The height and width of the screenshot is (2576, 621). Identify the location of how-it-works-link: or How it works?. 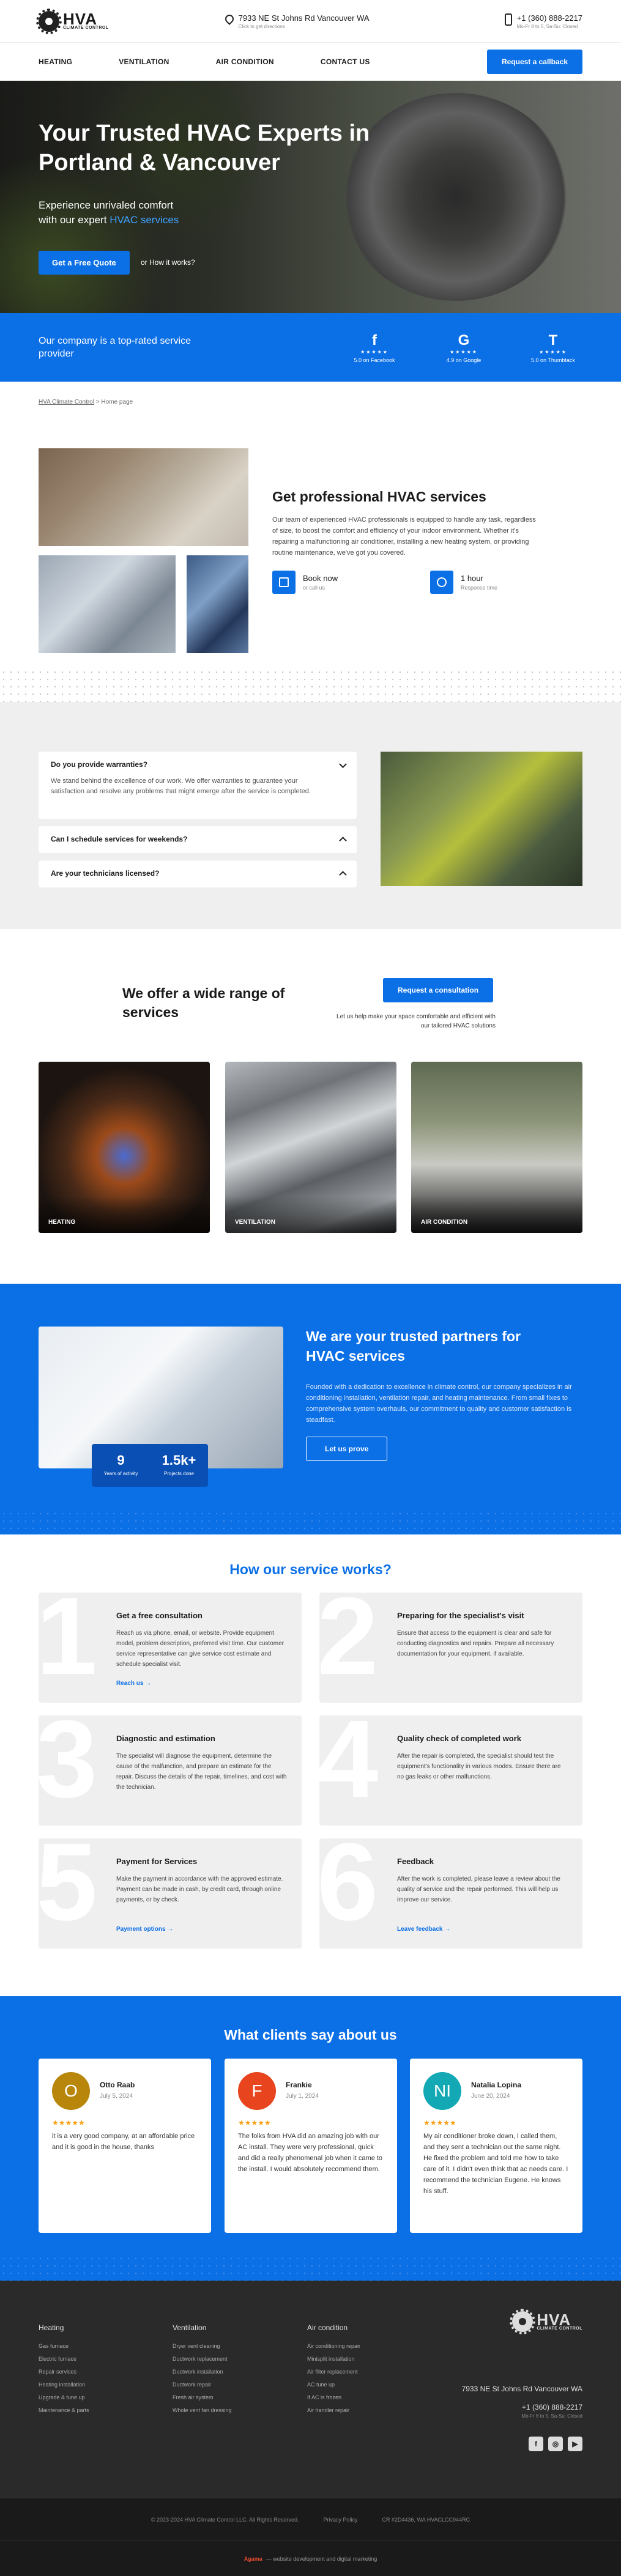
(168, 262).